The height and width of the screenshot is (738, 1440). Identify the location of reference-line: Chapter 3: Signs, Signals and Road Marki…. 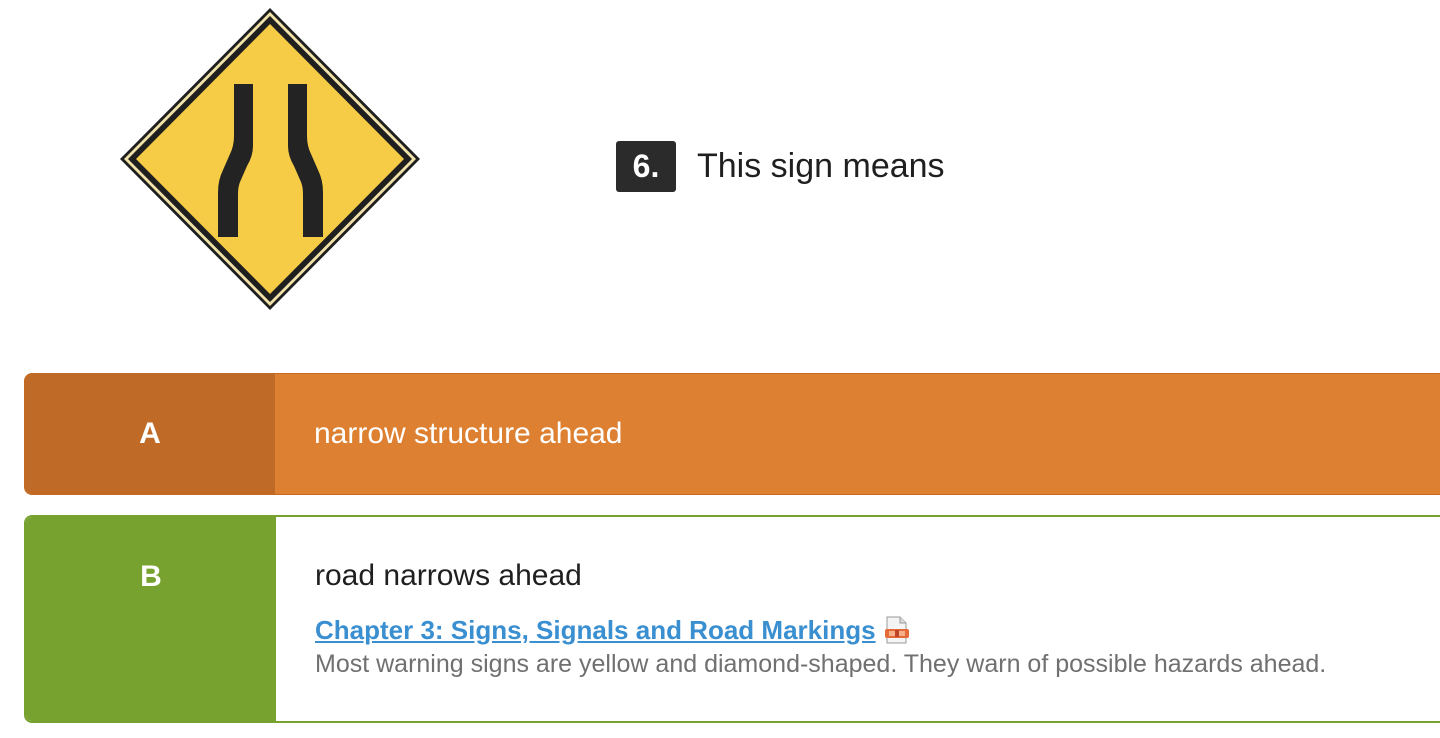
(820, 630).